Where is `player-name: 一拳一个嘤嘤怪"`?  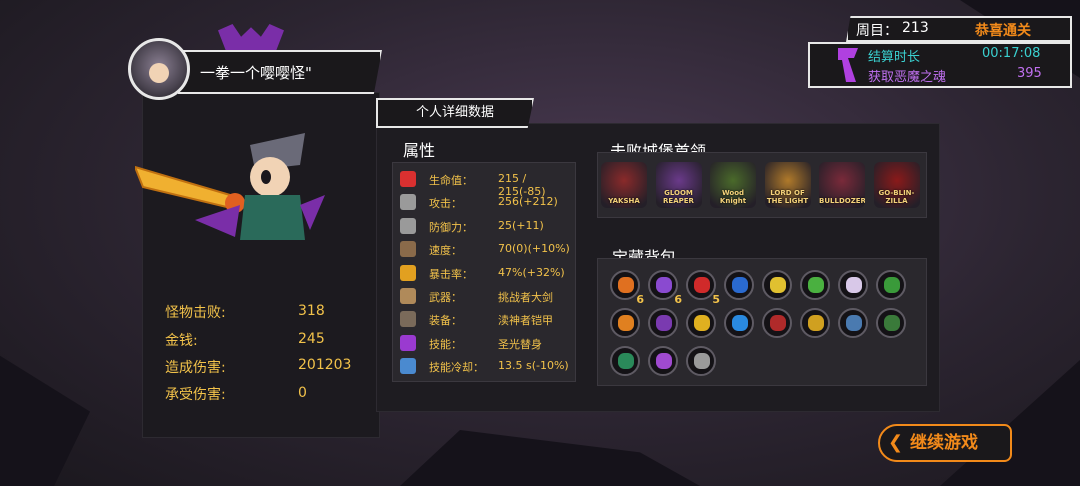 player-name: 一拳一个嘤嘤怪" is located at coordinates (256, 73).